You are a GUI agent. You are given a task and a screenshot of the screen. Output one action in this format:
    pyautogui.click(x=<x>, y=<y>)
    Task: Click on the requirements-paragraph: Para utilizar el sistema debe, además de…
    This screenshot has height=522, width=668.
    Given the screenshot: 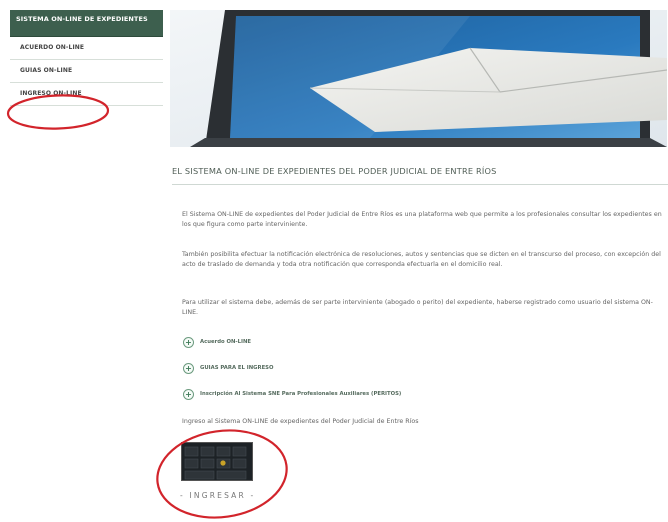 What is the action you would take?
    pyautogui.click(x=417, y=307)
    